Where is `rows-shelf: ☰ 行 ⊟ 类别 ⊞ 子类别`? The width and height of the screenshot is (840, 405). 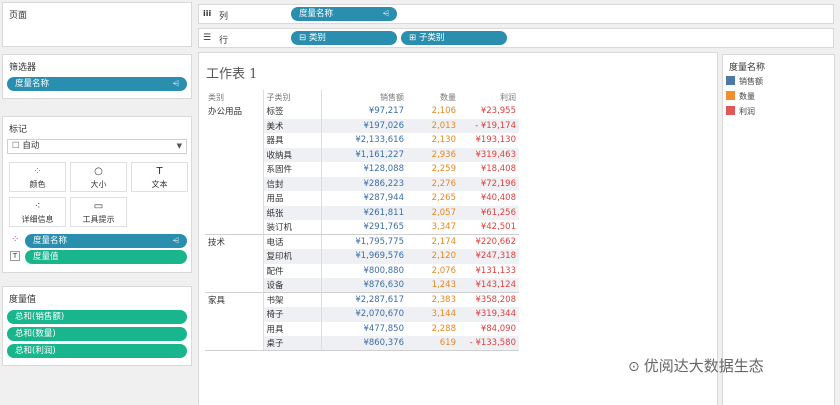 rows-shelf: ☰ 行 ⊟ 类别 ⊞ 子类别 is located at coordinates (516, 38).